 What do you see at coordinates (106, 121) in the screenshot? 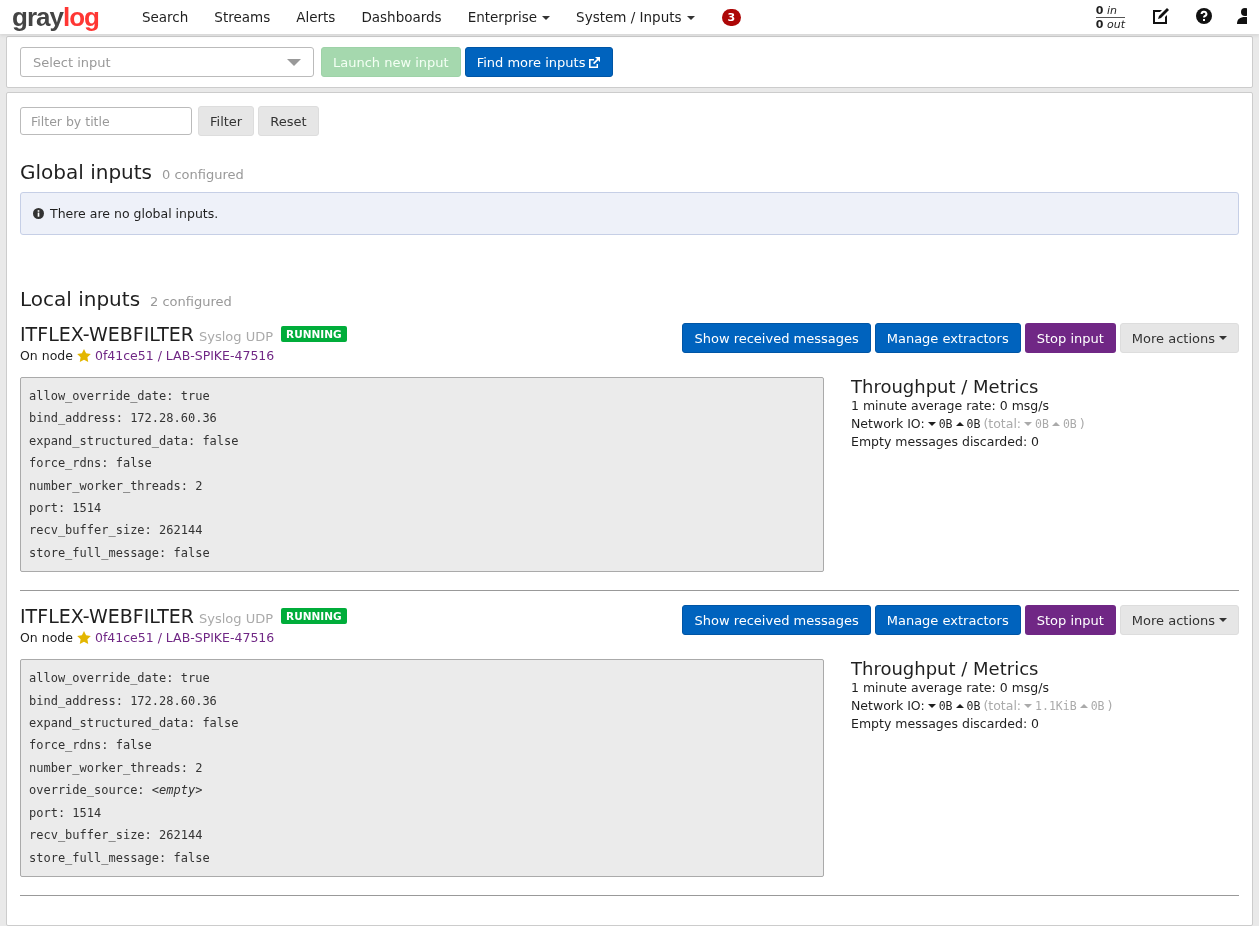
I see `filter-field: Filter by title` at bounding box center [106, 121].